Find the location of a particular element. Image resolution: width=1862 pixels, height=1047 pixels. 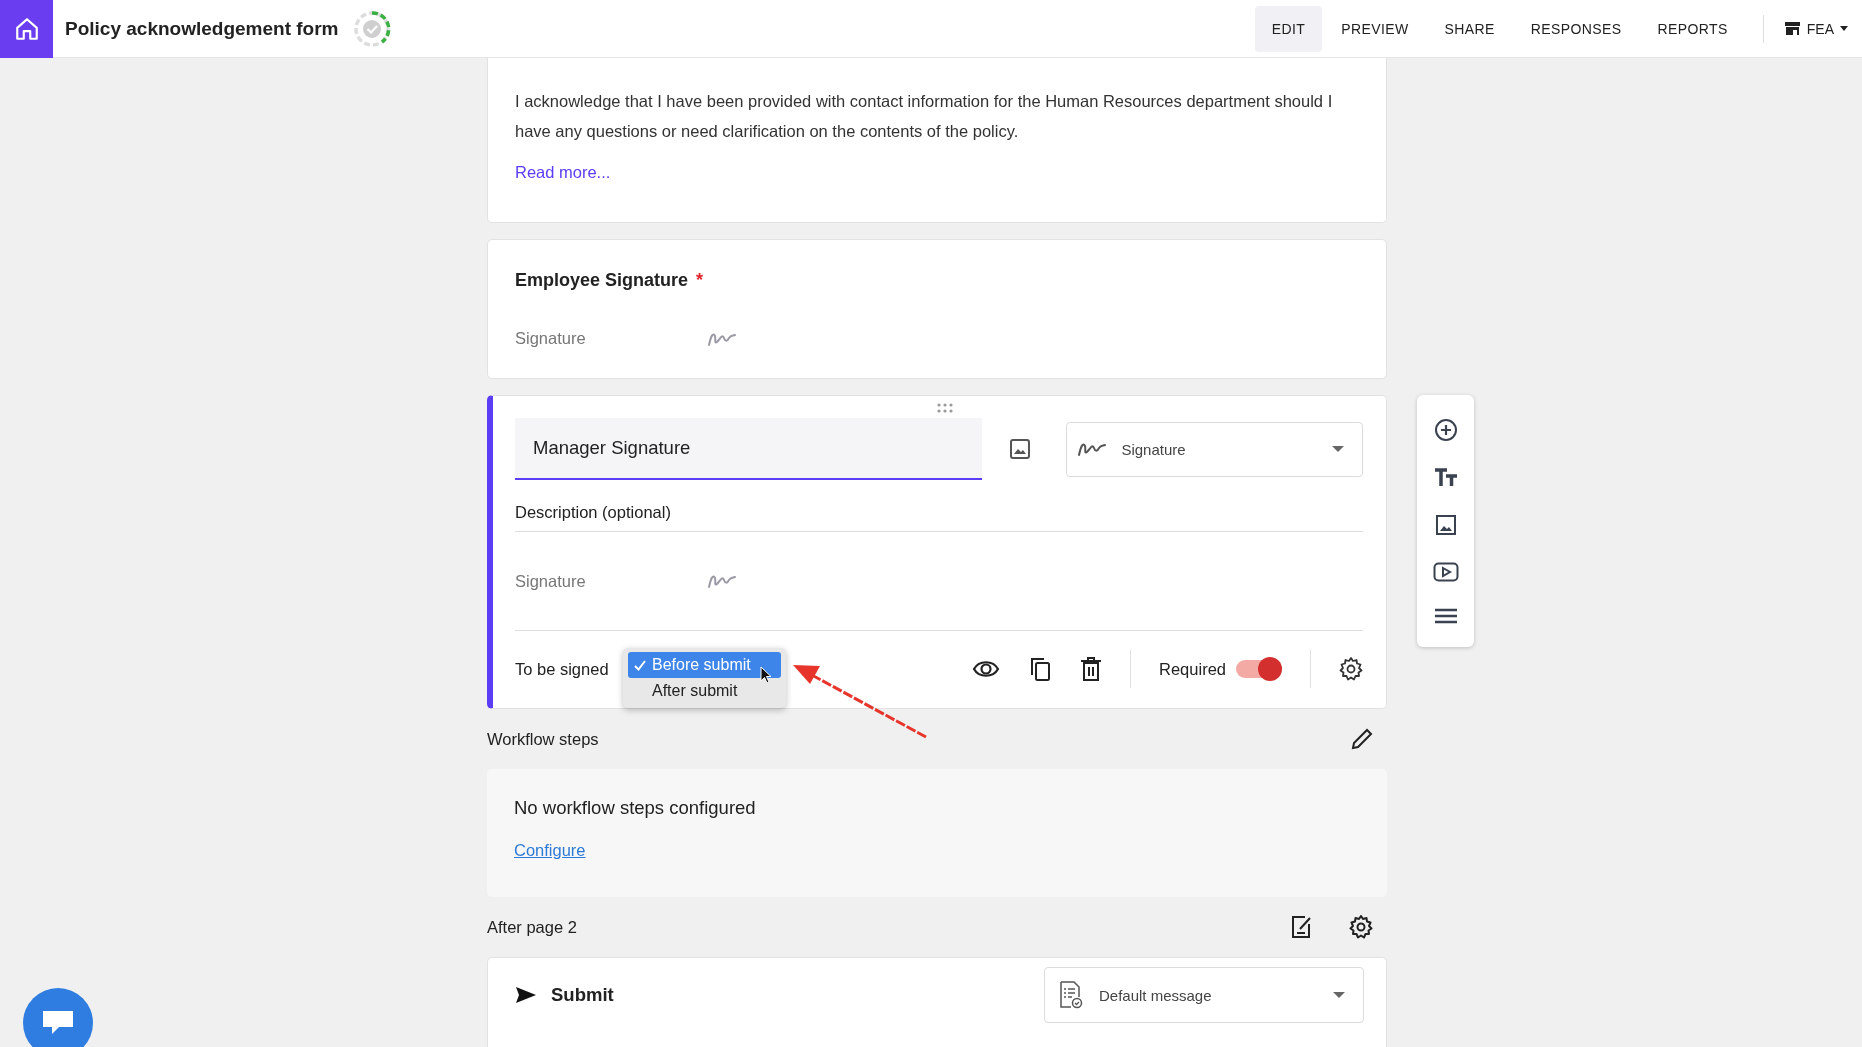

dropdown-option: After submit is located at coordinates (704, 691).